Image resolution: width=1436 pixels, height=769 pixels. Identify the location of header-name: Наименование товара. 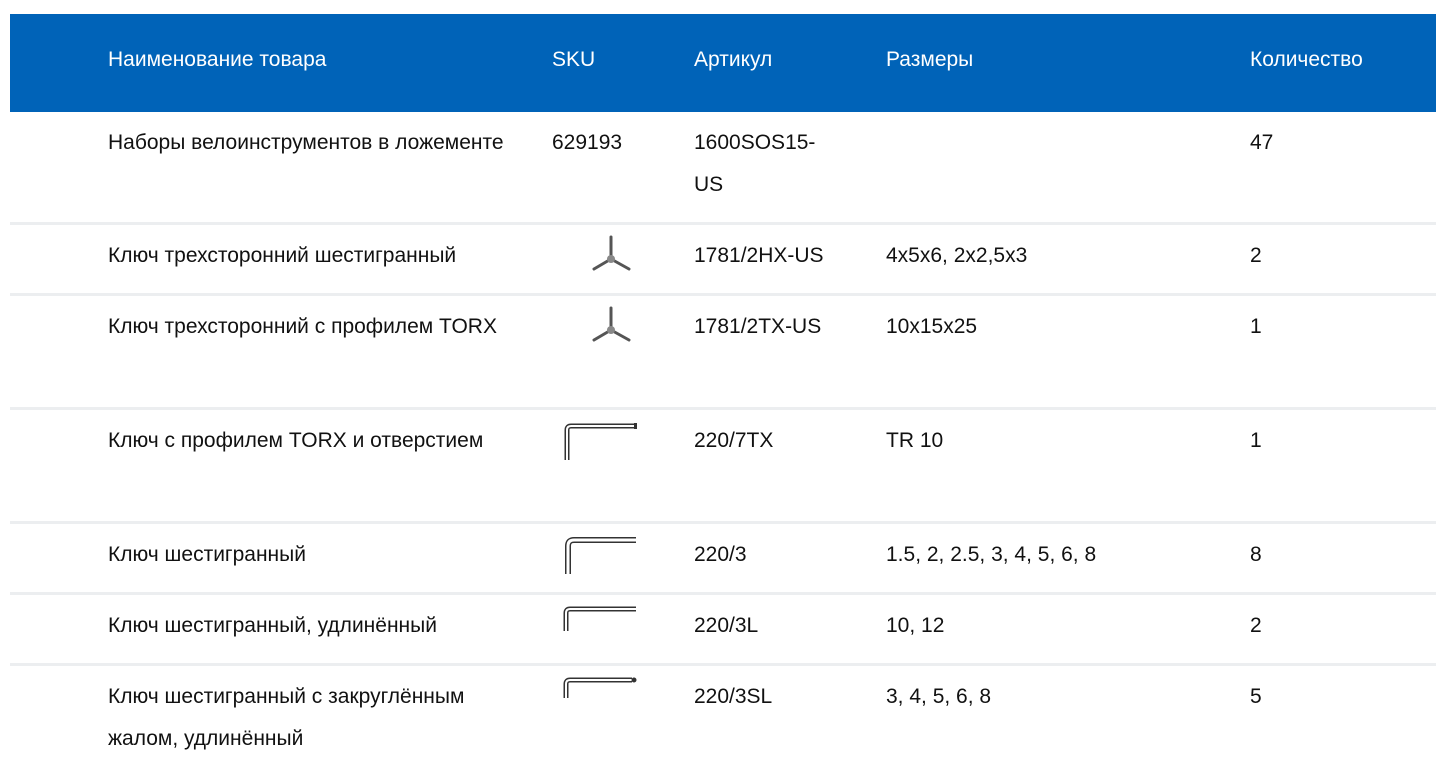
(217, 59).